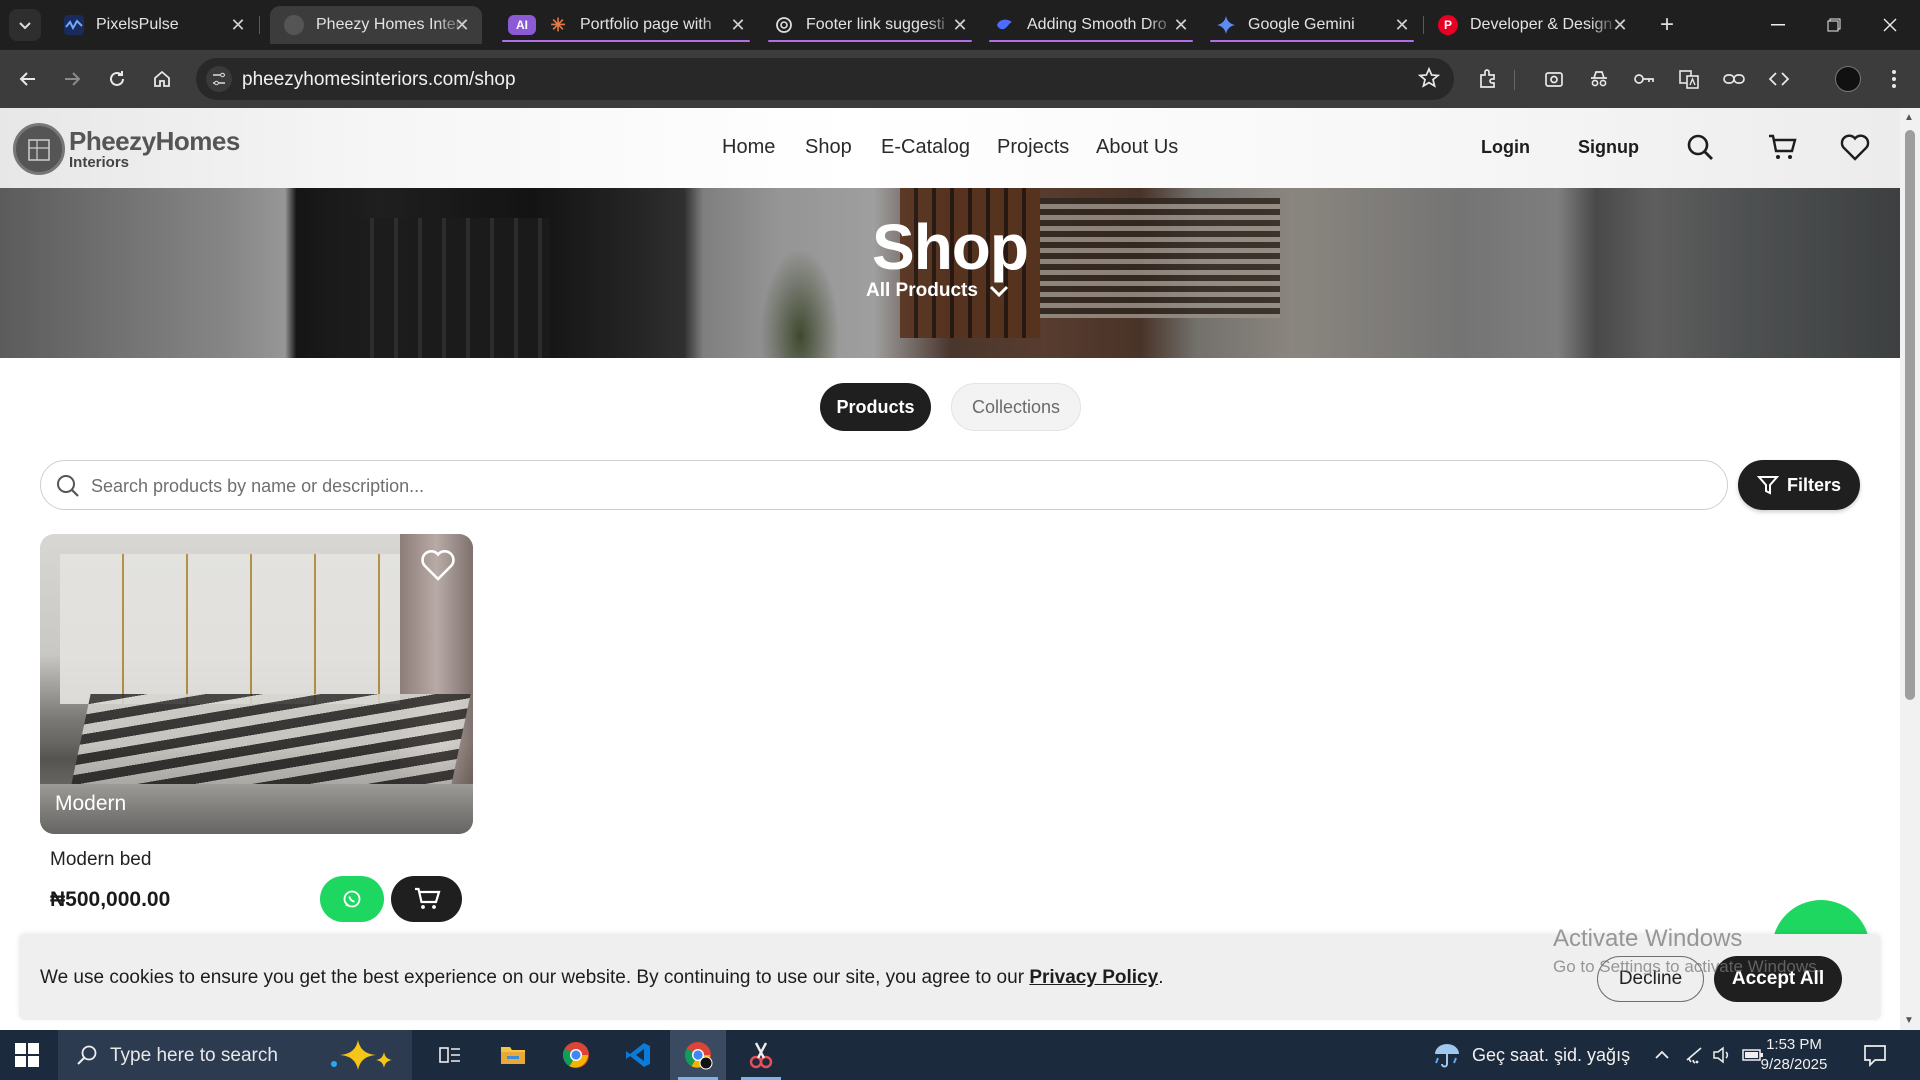 This screenshot has width=1920, height=1080. Describe the element at coordinates (998, 291) in the screenshot. I see `chevron-down-icon` at that location.